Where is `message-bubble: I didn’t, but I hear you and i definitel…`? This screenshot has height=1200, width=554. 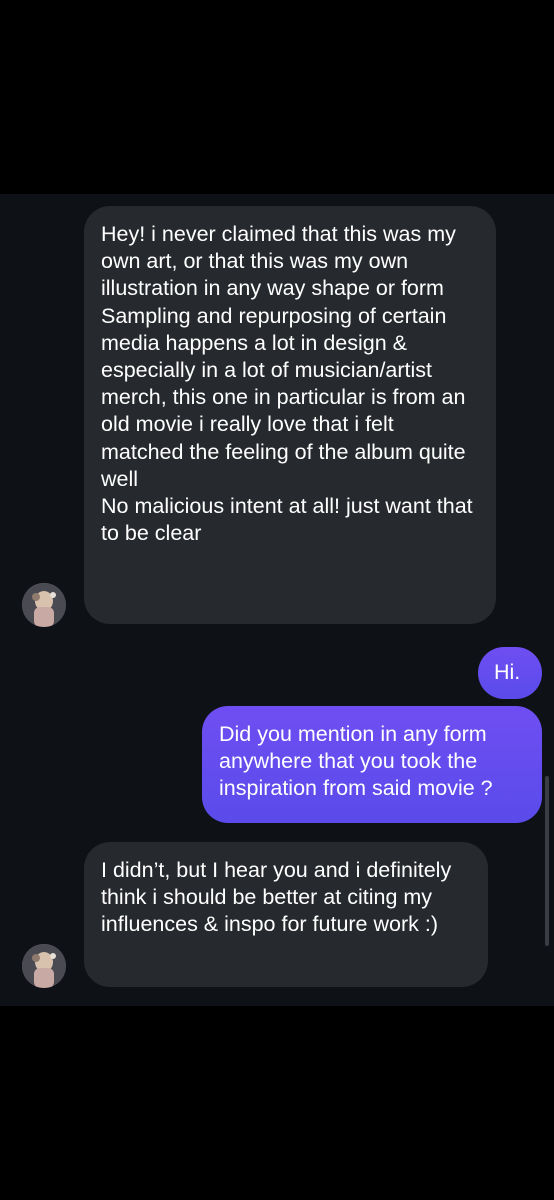
message-bubble: I didn’t, but I hear you and i definitel… is located at coordinates (286, 914).